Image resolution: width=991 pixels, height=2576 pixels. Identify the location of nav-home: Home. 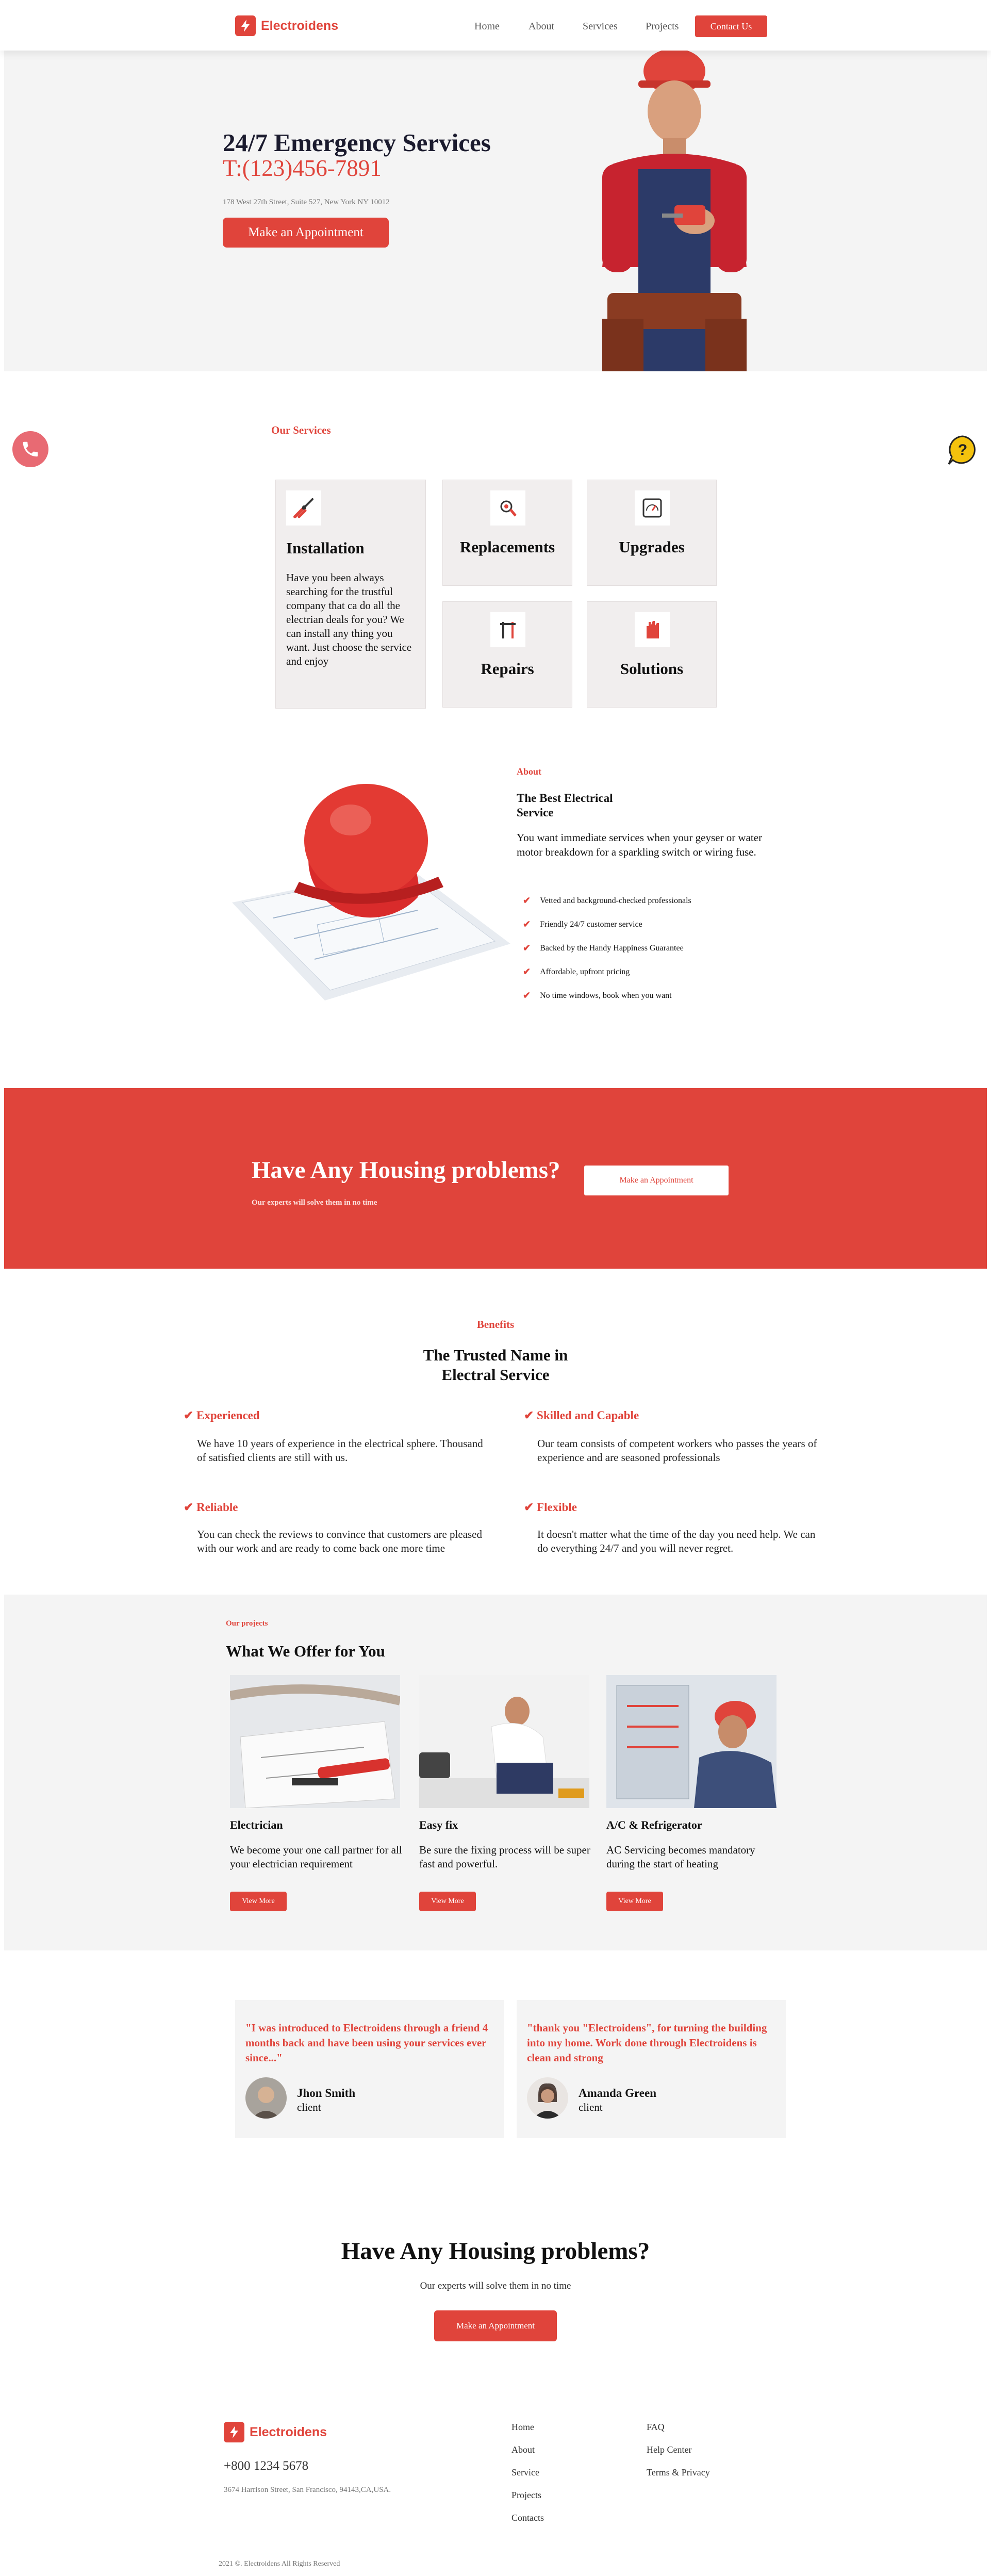
(487, 26).